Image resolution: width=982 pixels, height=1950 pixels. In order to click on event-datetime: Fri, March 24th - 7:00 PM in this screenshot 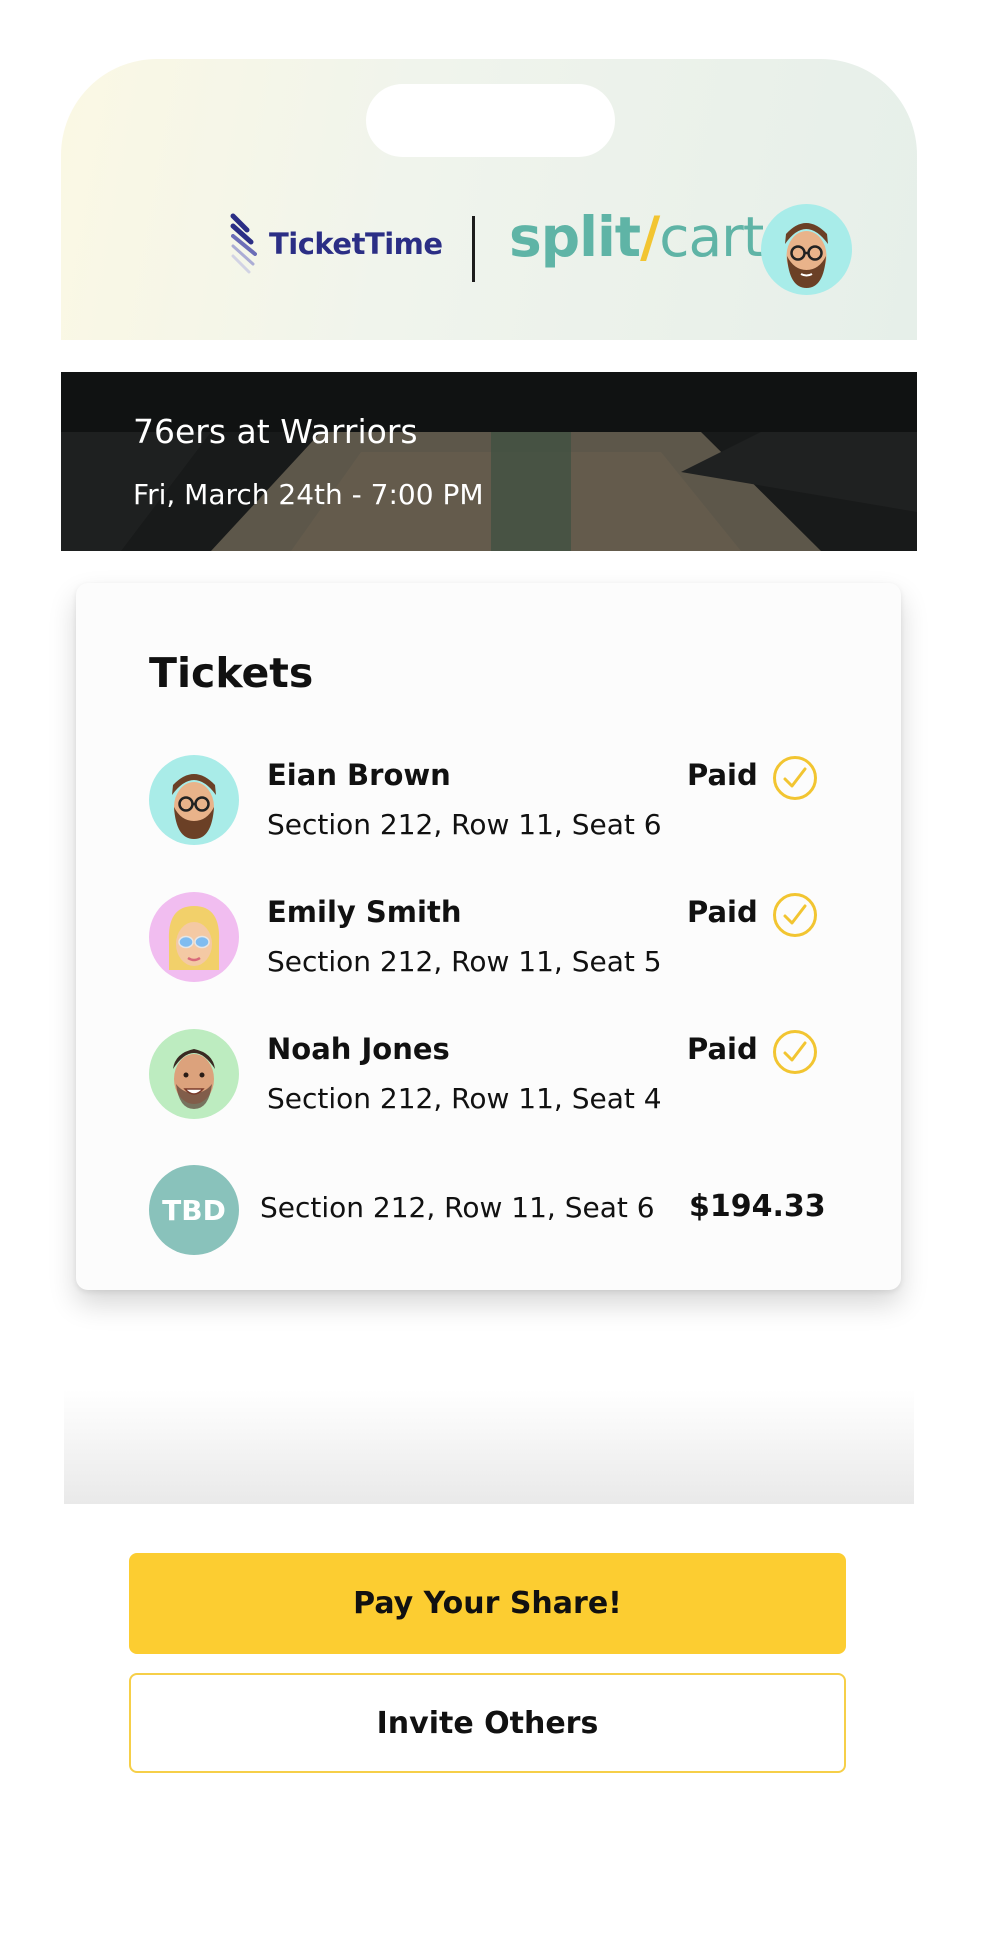, I will do `click(308, 494)`.